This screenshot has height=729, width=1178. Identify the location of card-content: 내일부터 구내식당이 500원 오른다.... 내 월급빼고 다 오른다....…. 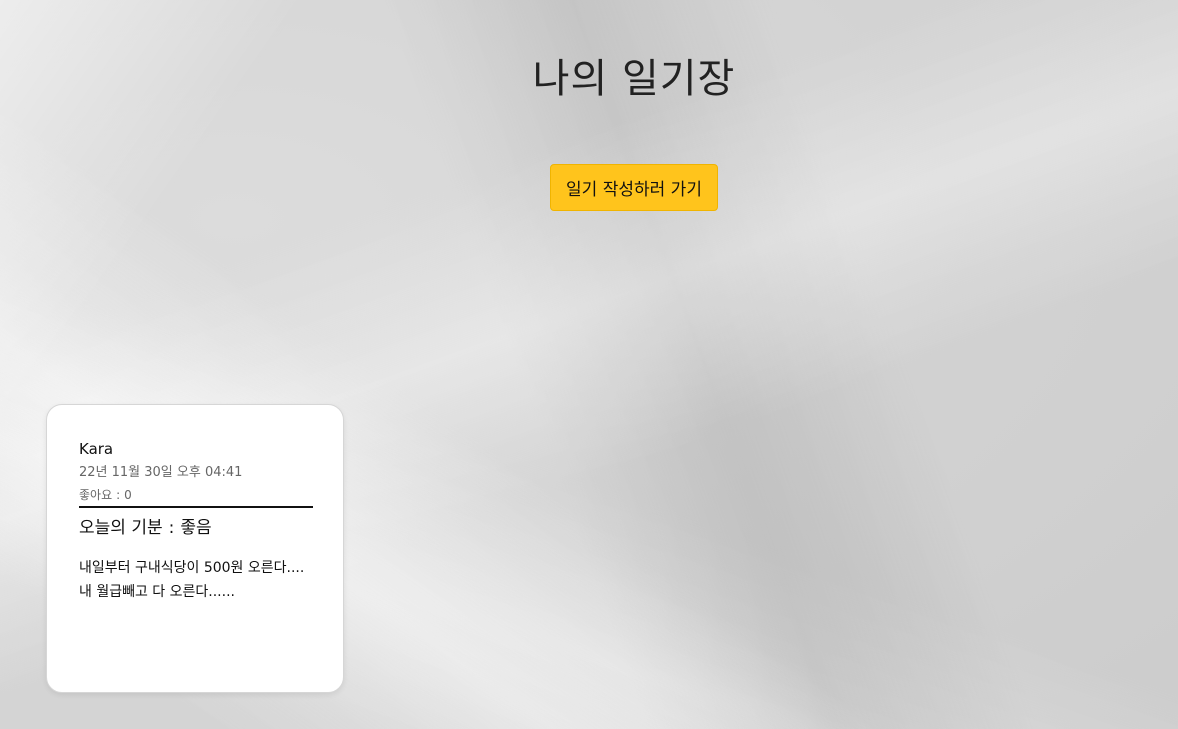
(192, 580).